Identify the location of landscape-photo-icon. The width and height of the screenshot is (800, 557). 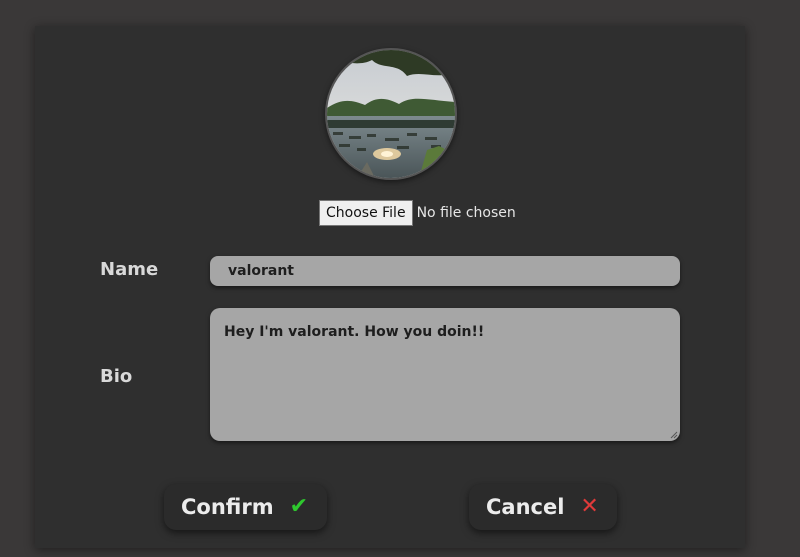
(391, 114).